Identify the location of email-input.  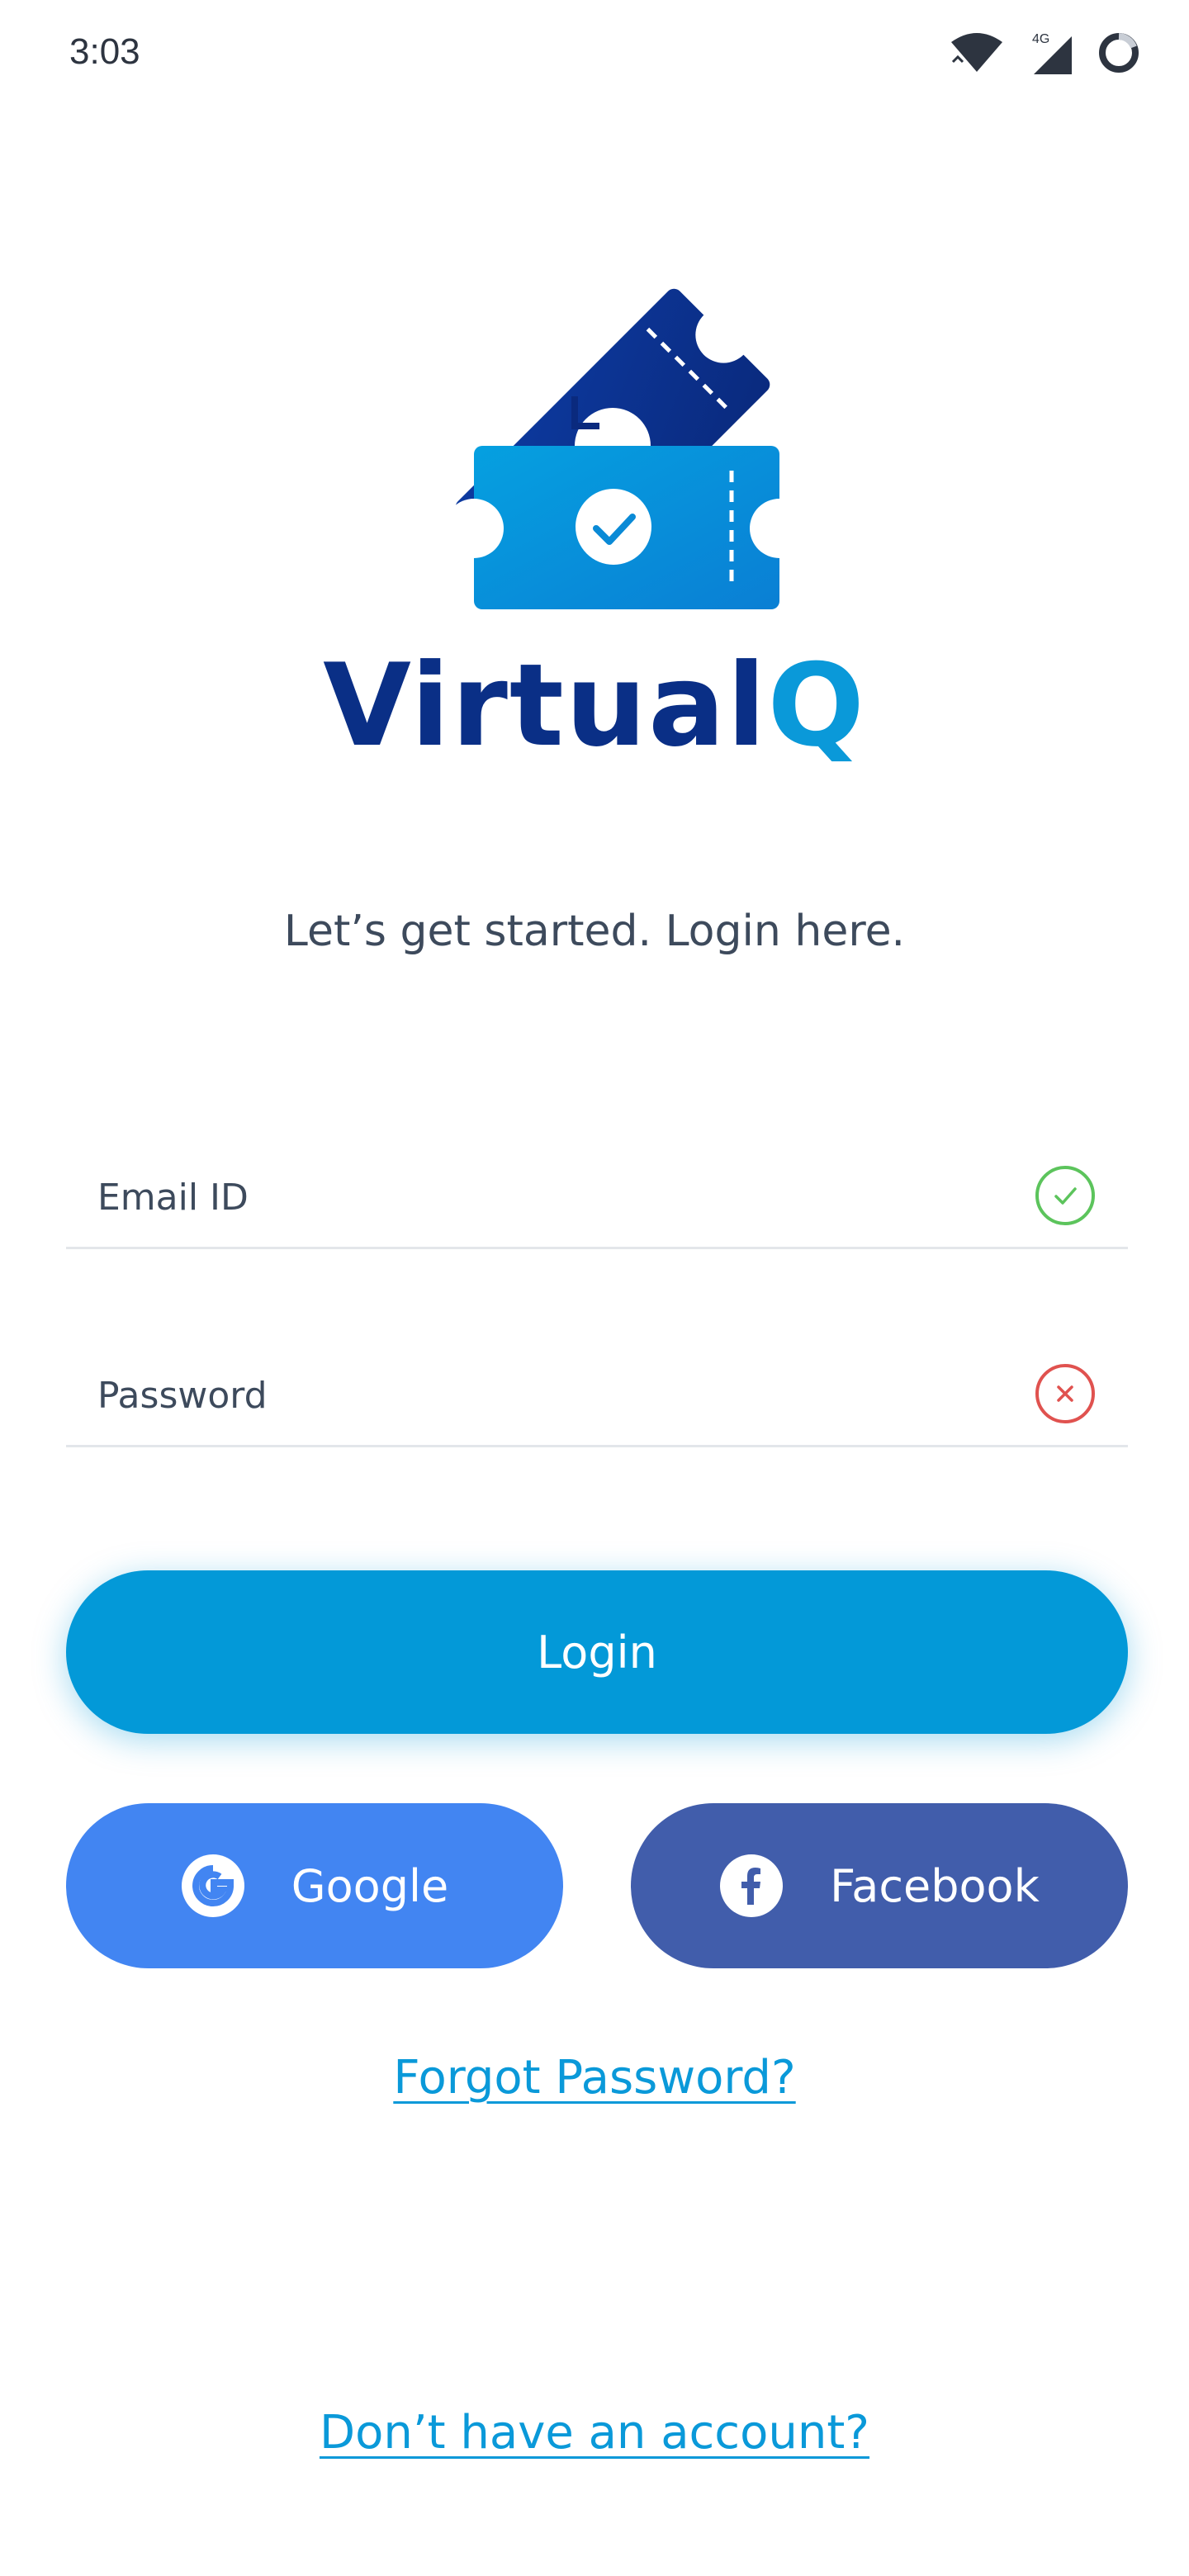
(543, 1197).